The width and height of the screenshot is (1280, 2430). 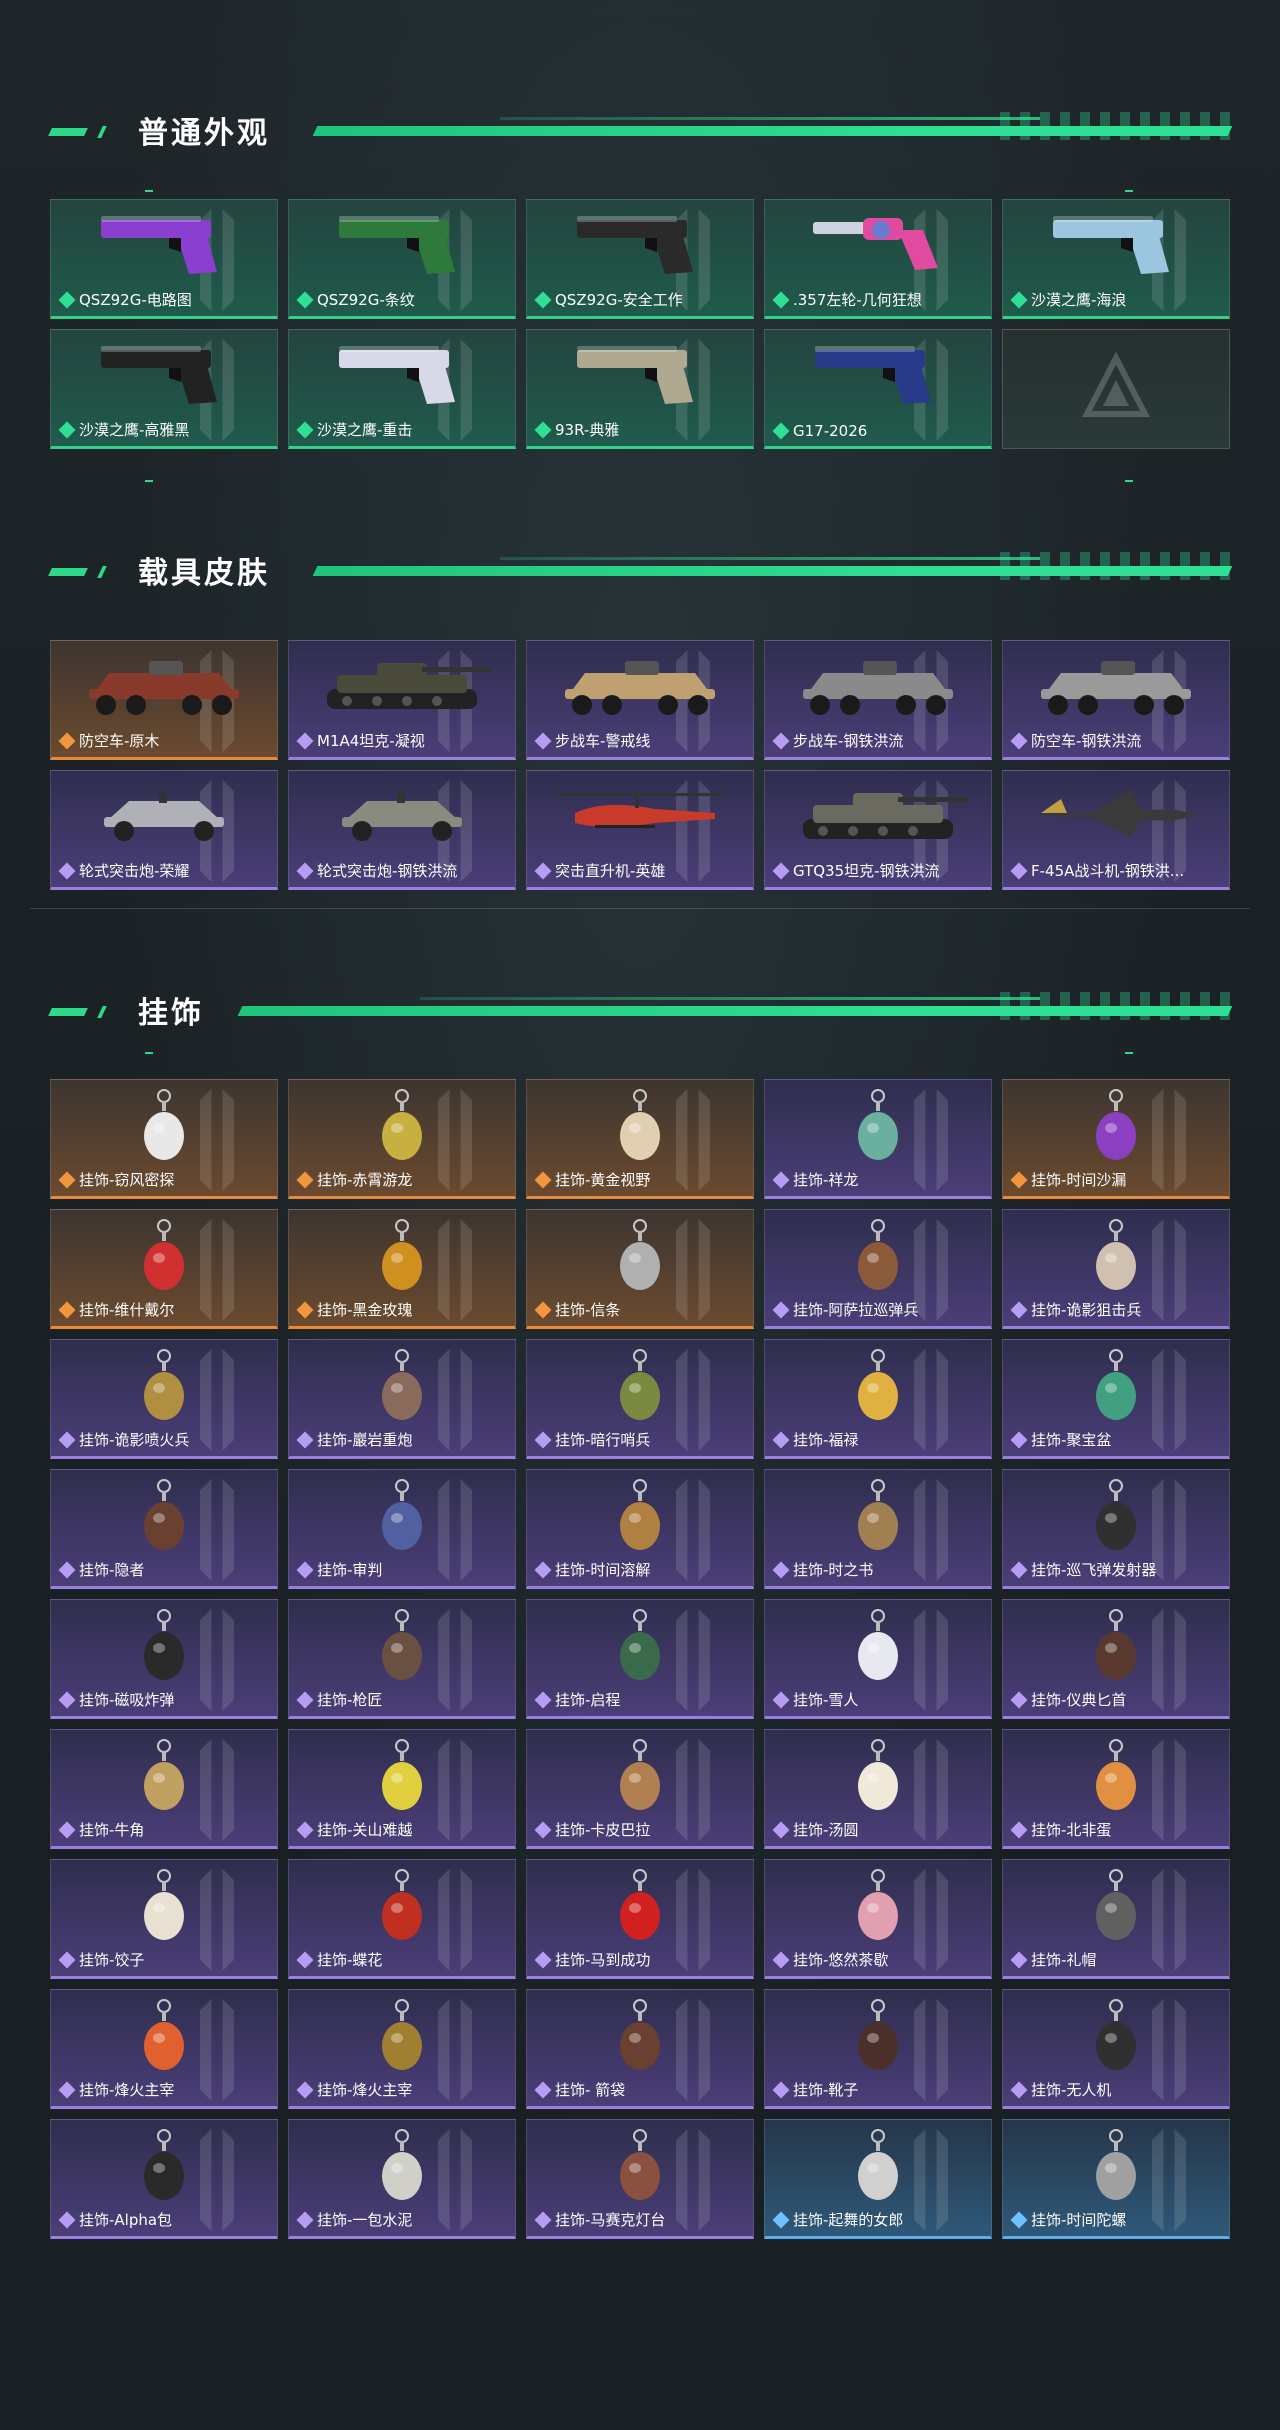 What do you see at coordinates (878, 1919) in the screenshot?
I see `item-card: 挂饰-悠然茶歇` at bounding box center [878, 1919].